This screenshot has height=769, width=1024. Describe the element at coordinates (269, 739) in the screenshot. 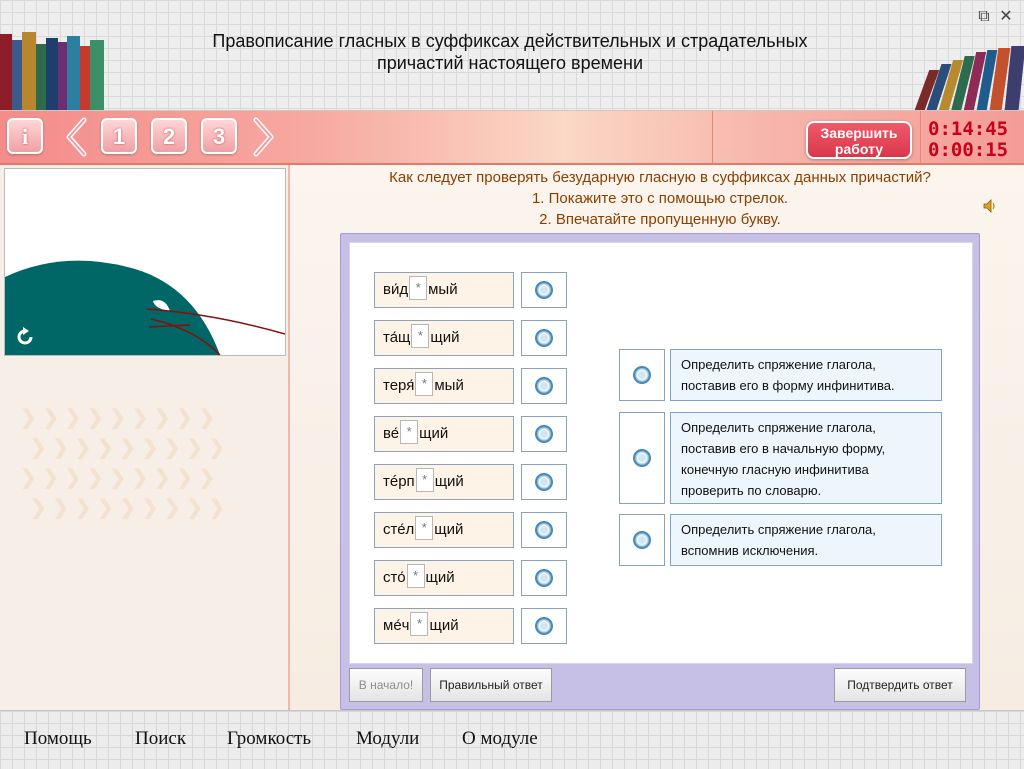

I see `menu-volume: Громкость` at that location.